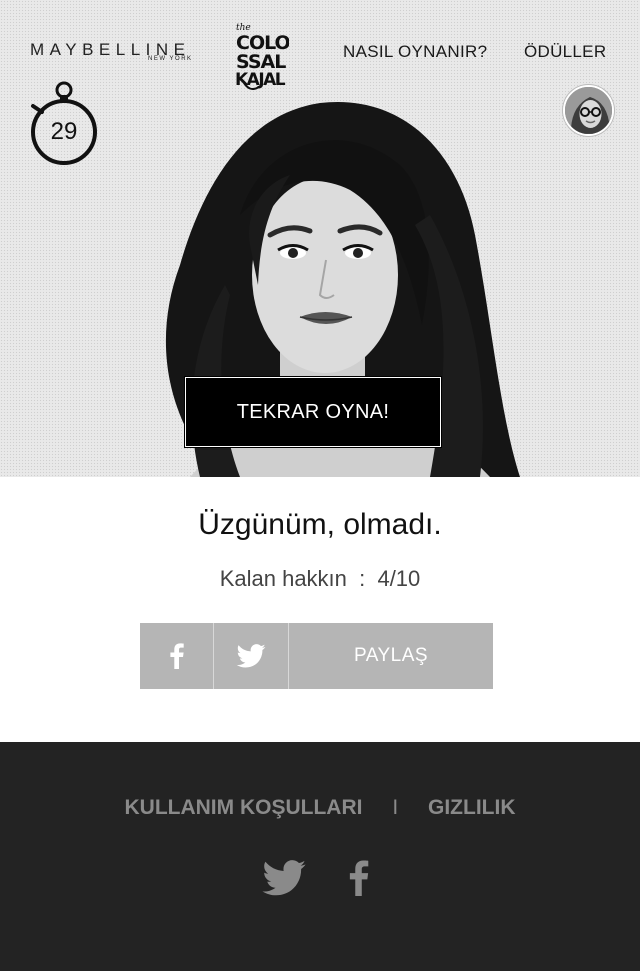 The height and width of the screenshot is (971, 640). I want to click on timer-value: 29, so click(64, 131).